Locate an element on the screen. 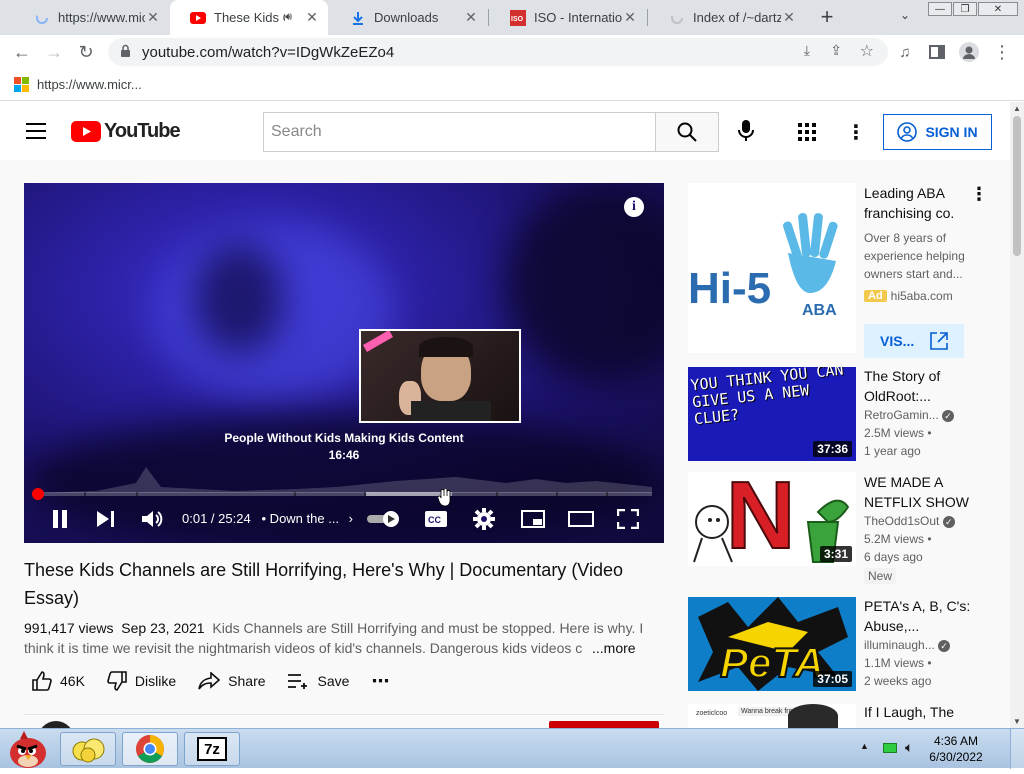 This screenshot has height=774, width=1024. miniplayer-icon is located at coordinates (533, 519).